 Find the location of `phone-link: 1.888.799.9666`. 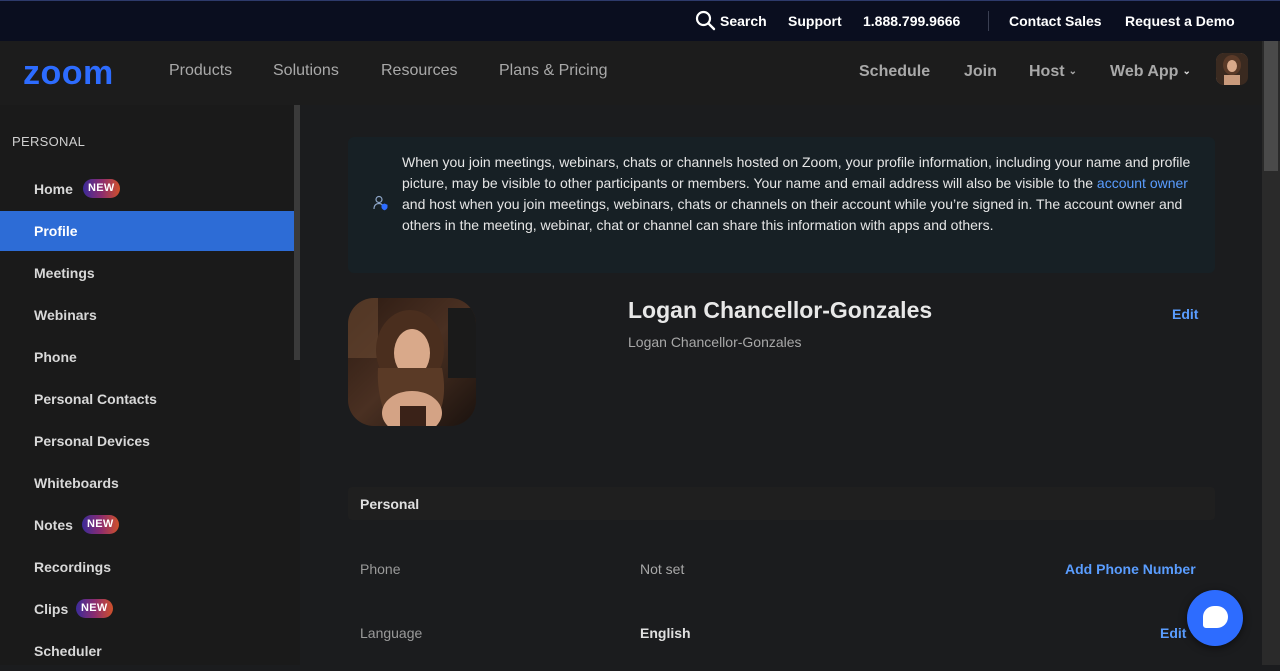

phone-link: 1.888.799.9666 is located at coordinates (911, 21).